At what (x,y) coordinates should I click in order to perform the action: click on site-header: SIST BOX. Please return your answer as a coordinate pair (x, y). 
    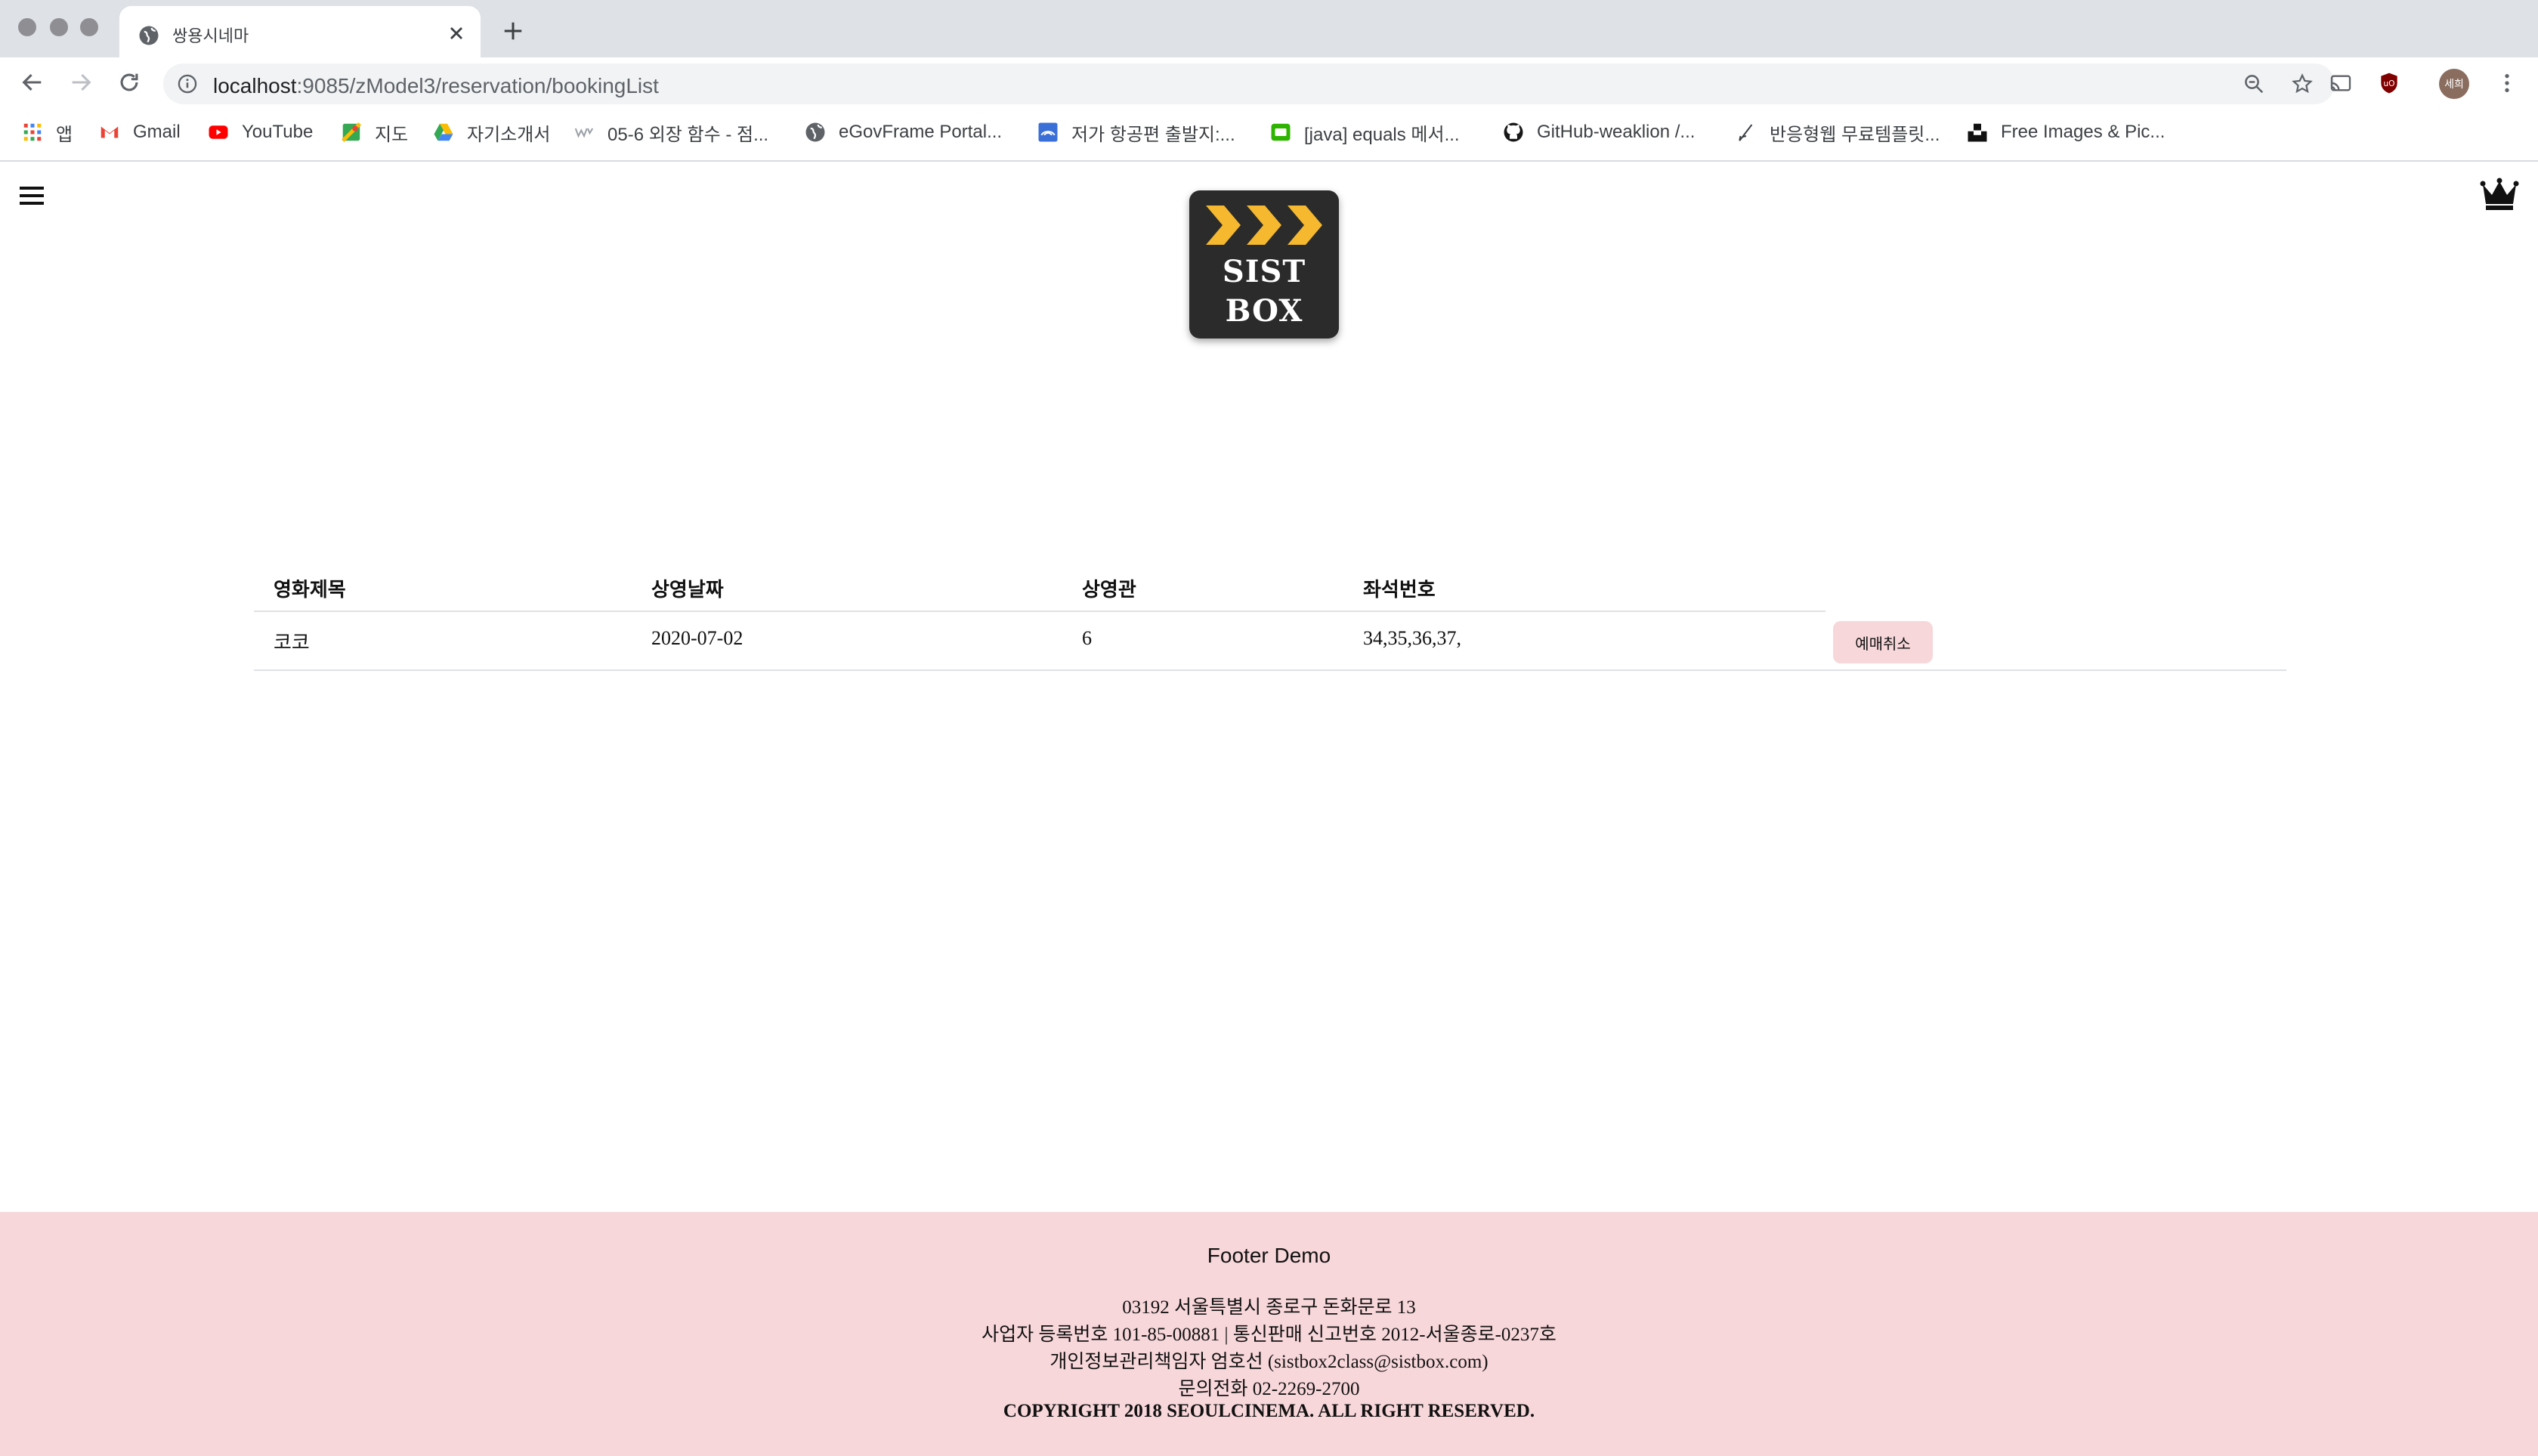
    Looking at the image, I should click on (1269, 256).